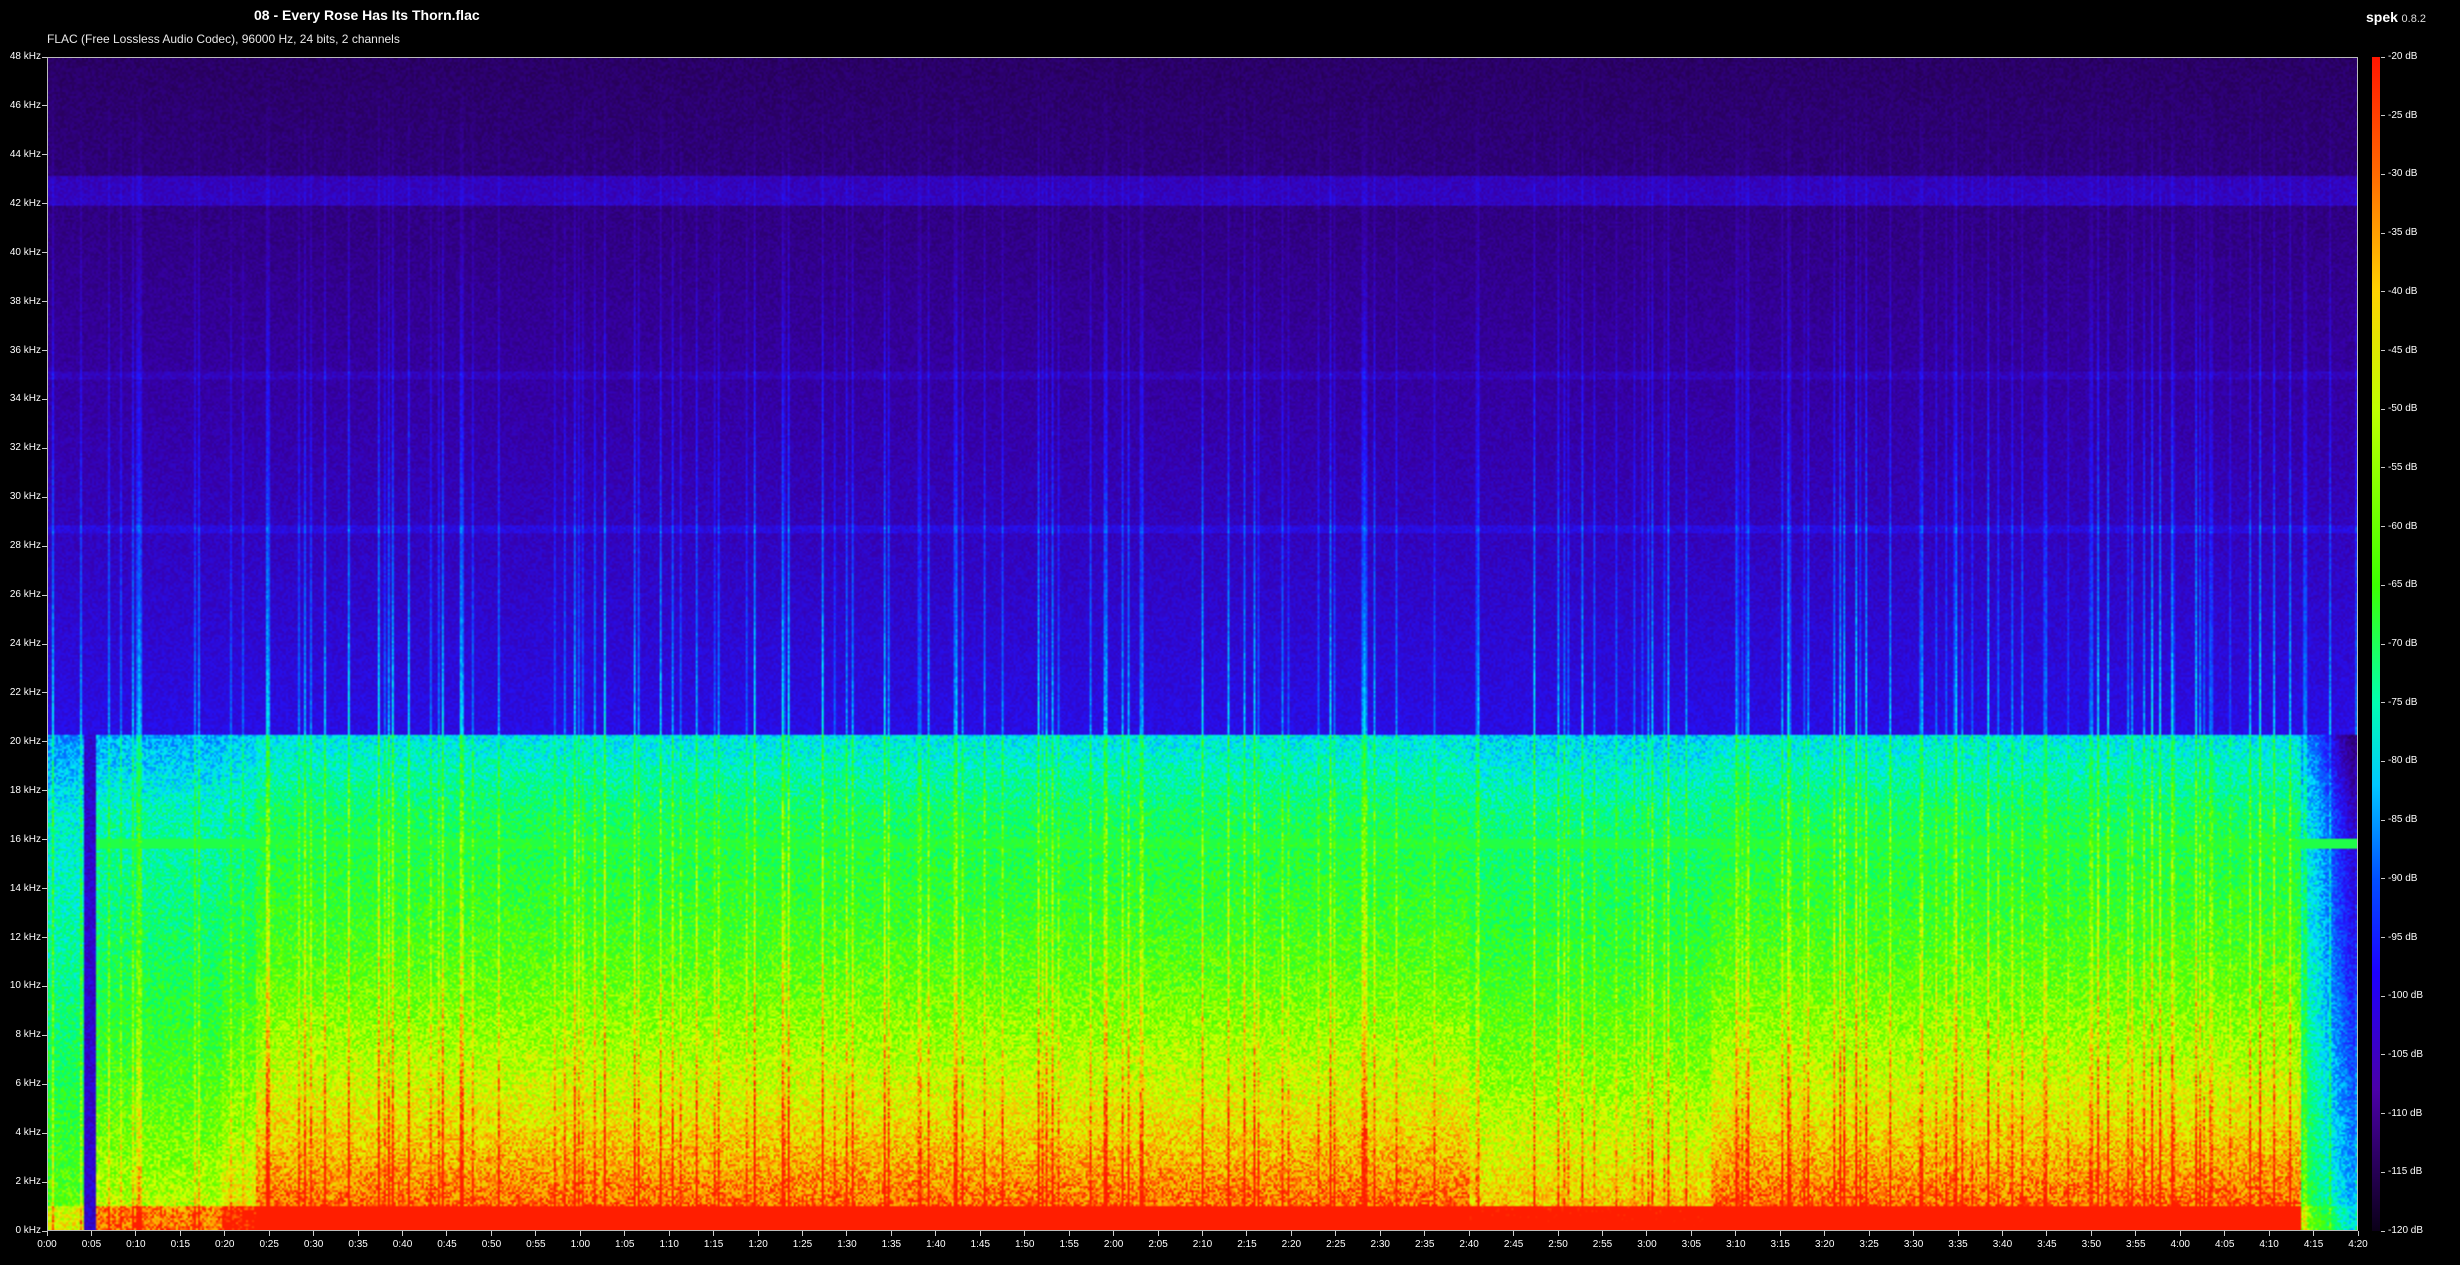 This screenshot has width=2460, height=1265. I want to click on db-tick-label: -60 dB, so click(2403, 526).